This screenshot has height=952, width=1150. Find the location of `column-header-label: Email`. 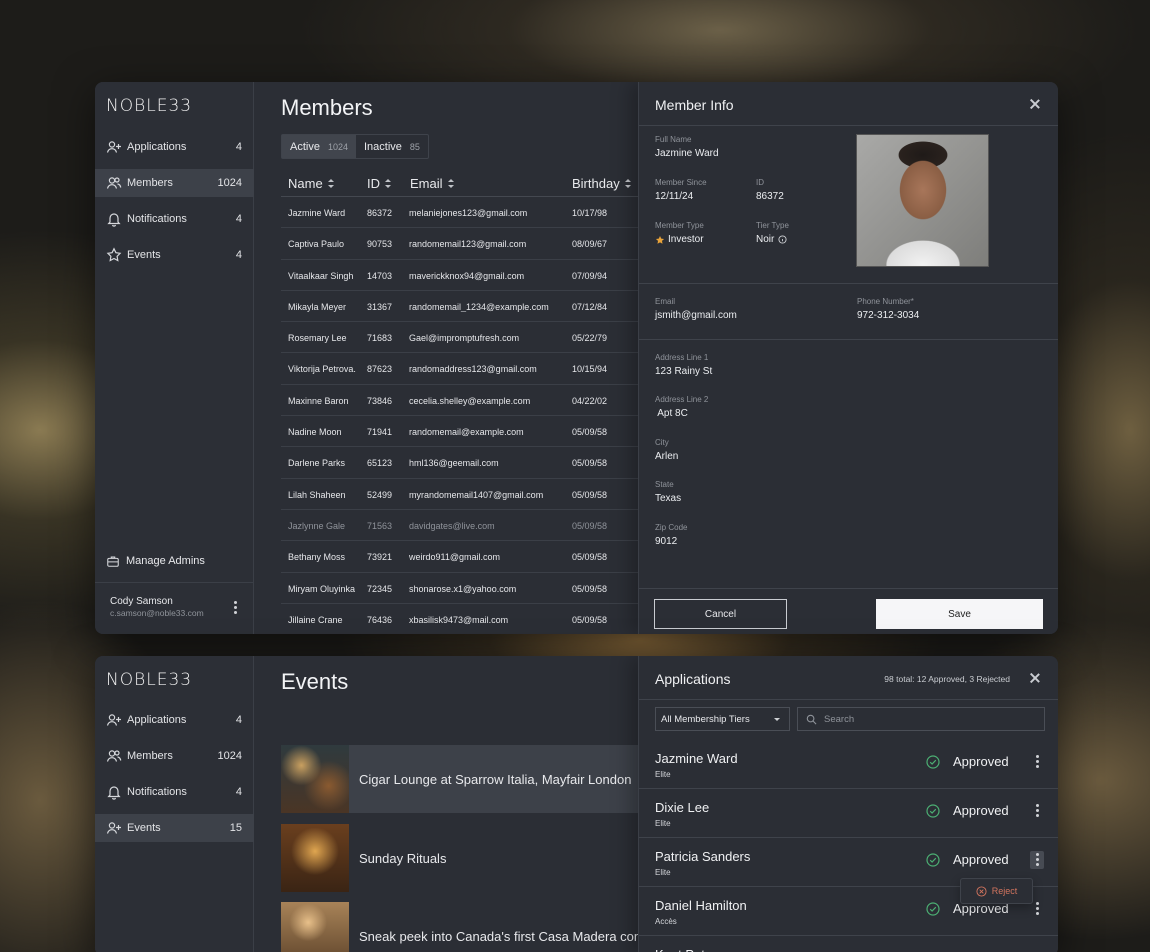

column-header-label: Email is located at coordinates (426, 183).